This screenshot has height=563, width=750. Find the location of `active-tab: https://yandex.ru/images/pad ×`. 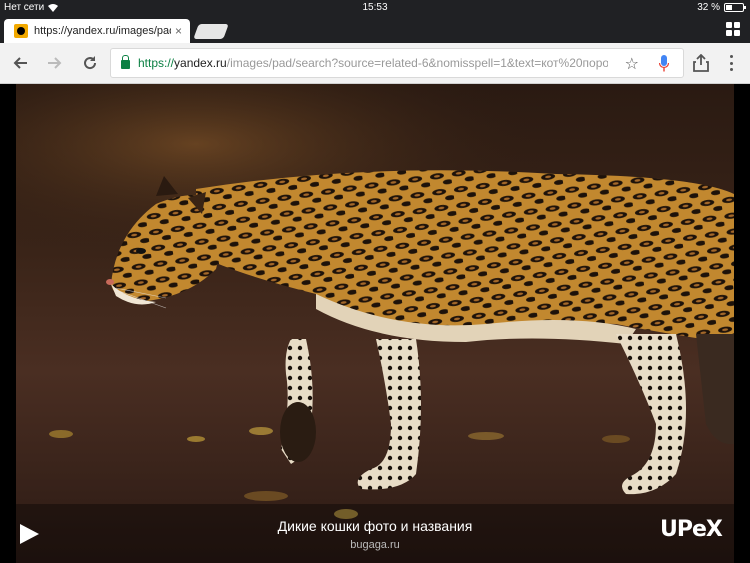

active-tab: https://yandex.ru/images/pad × is located at coordinates (97, 31).